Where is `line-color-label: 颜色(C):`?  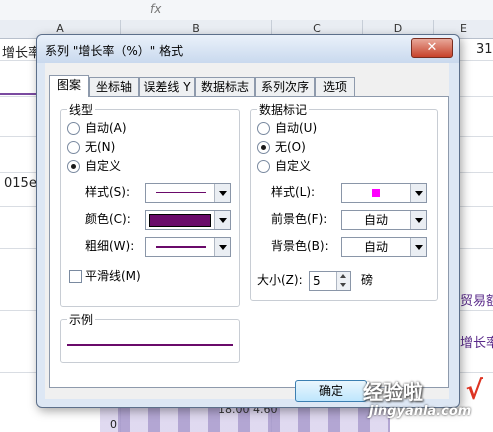
line-color-label: 颜色(C): is located at coordinates (108, 219).